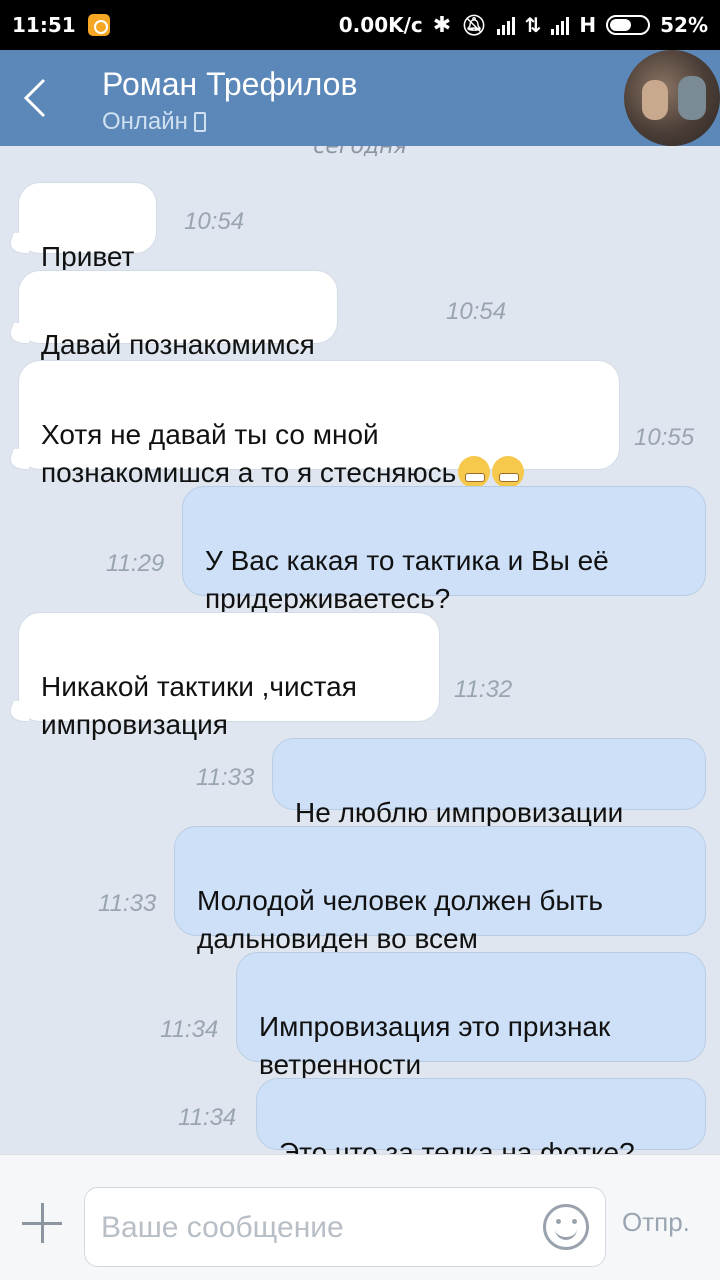 The width and height of the screenshot is (720, 1280). What do you see at coordinates (566, 1227) in the screenshot?
I see `emoji-smile-icon` at bounding box center [566, 1227].